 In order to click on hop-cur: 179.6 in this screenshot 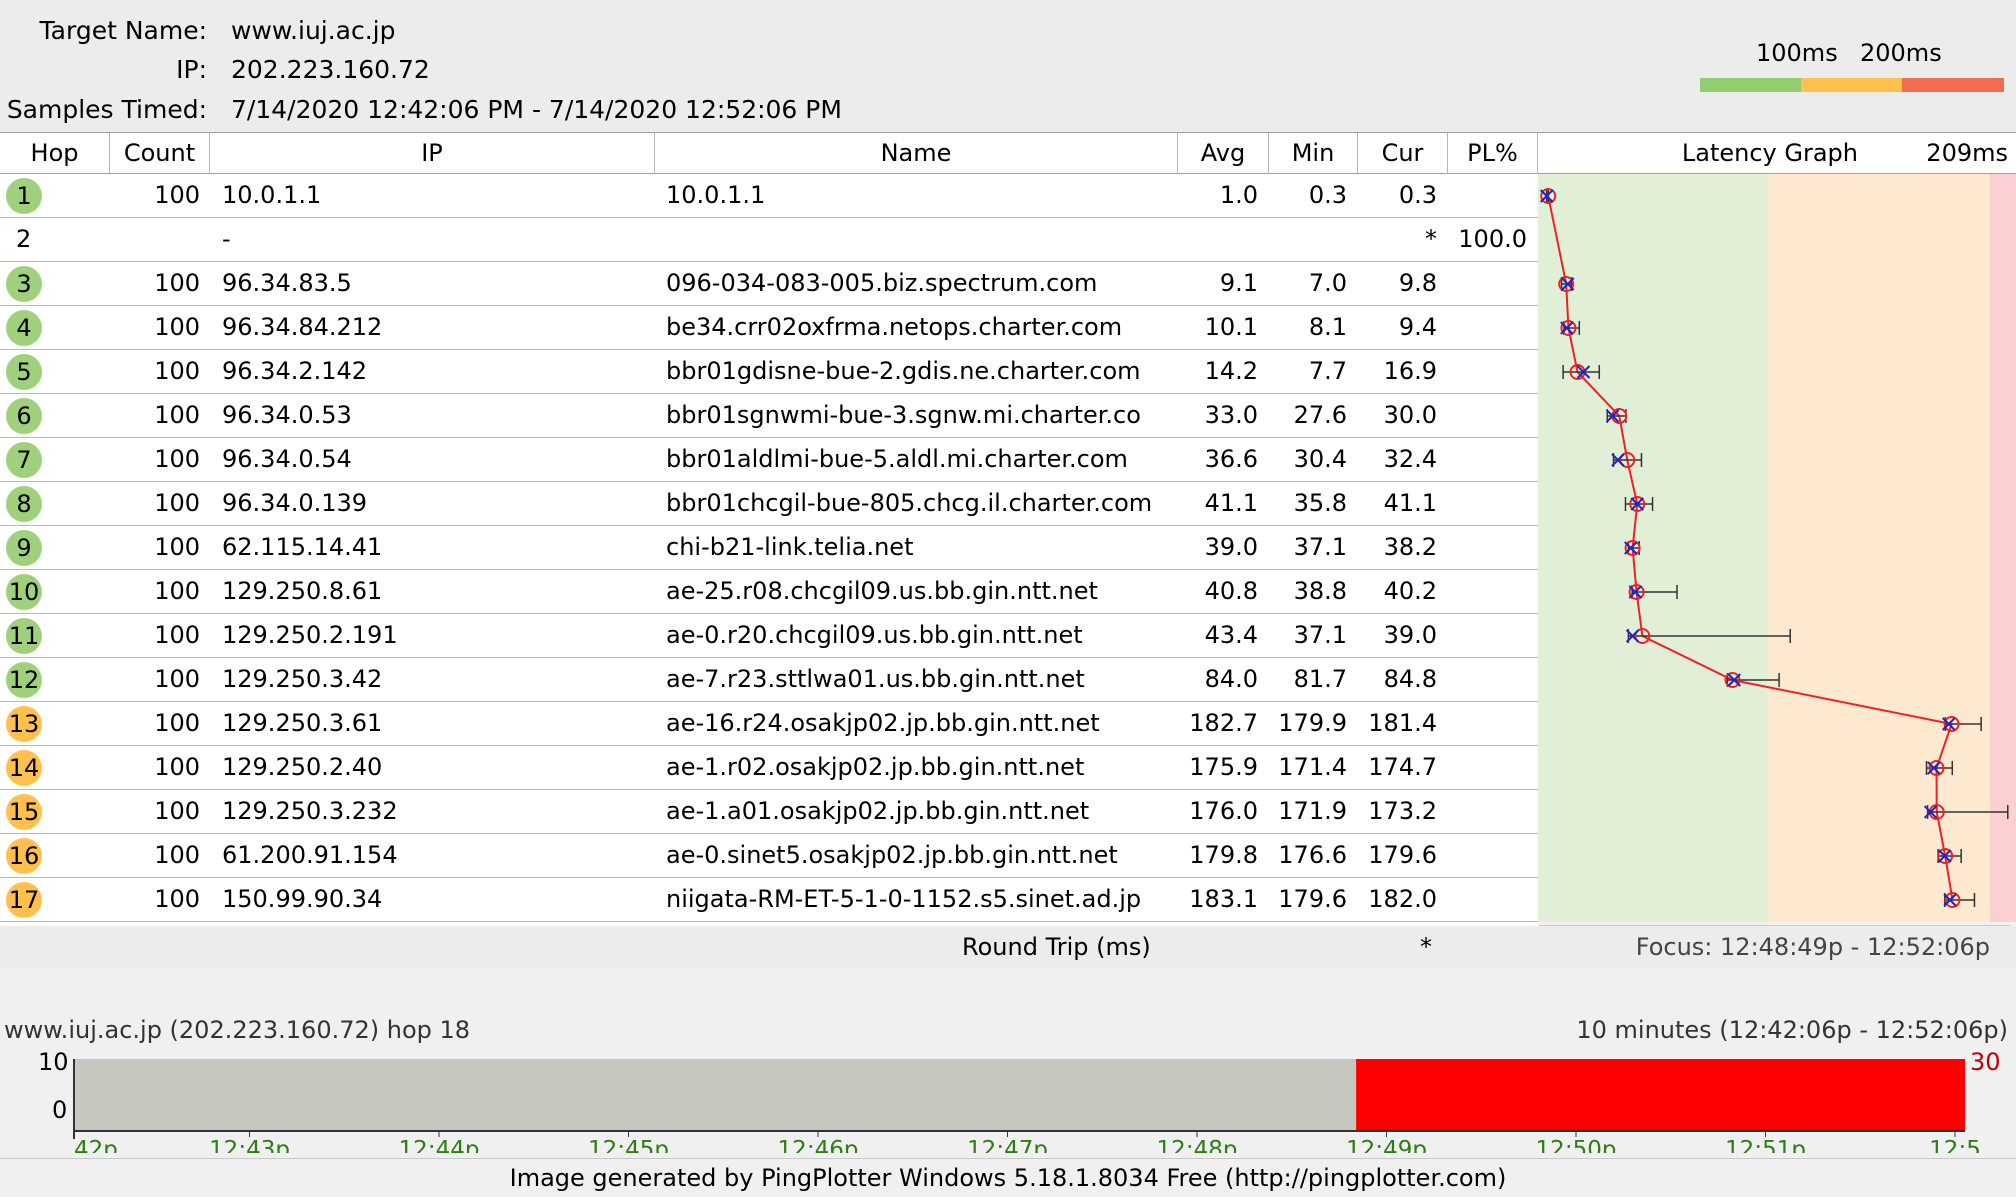, I will do `click(1402, 855)`.